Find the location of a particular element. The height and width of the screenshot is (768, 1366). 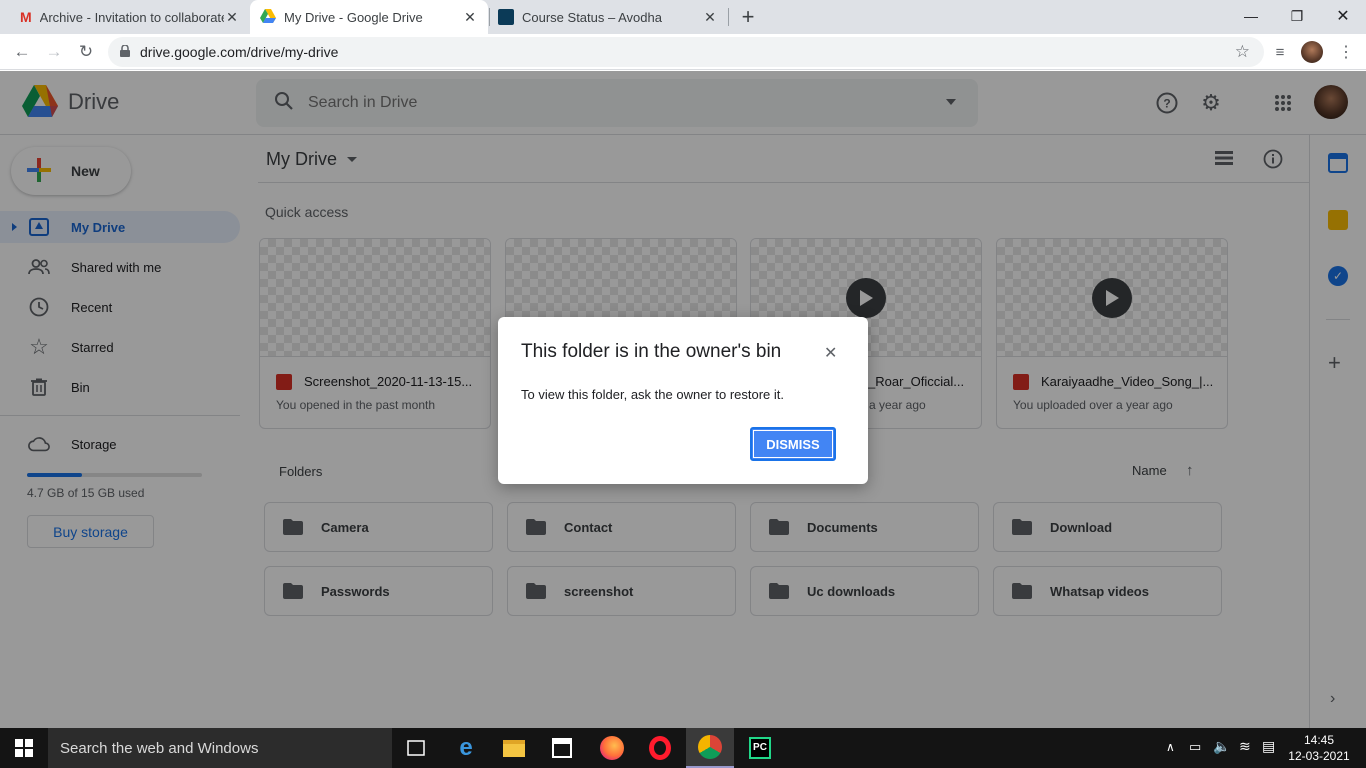

lock-icon is located at coordinates (125, 51).